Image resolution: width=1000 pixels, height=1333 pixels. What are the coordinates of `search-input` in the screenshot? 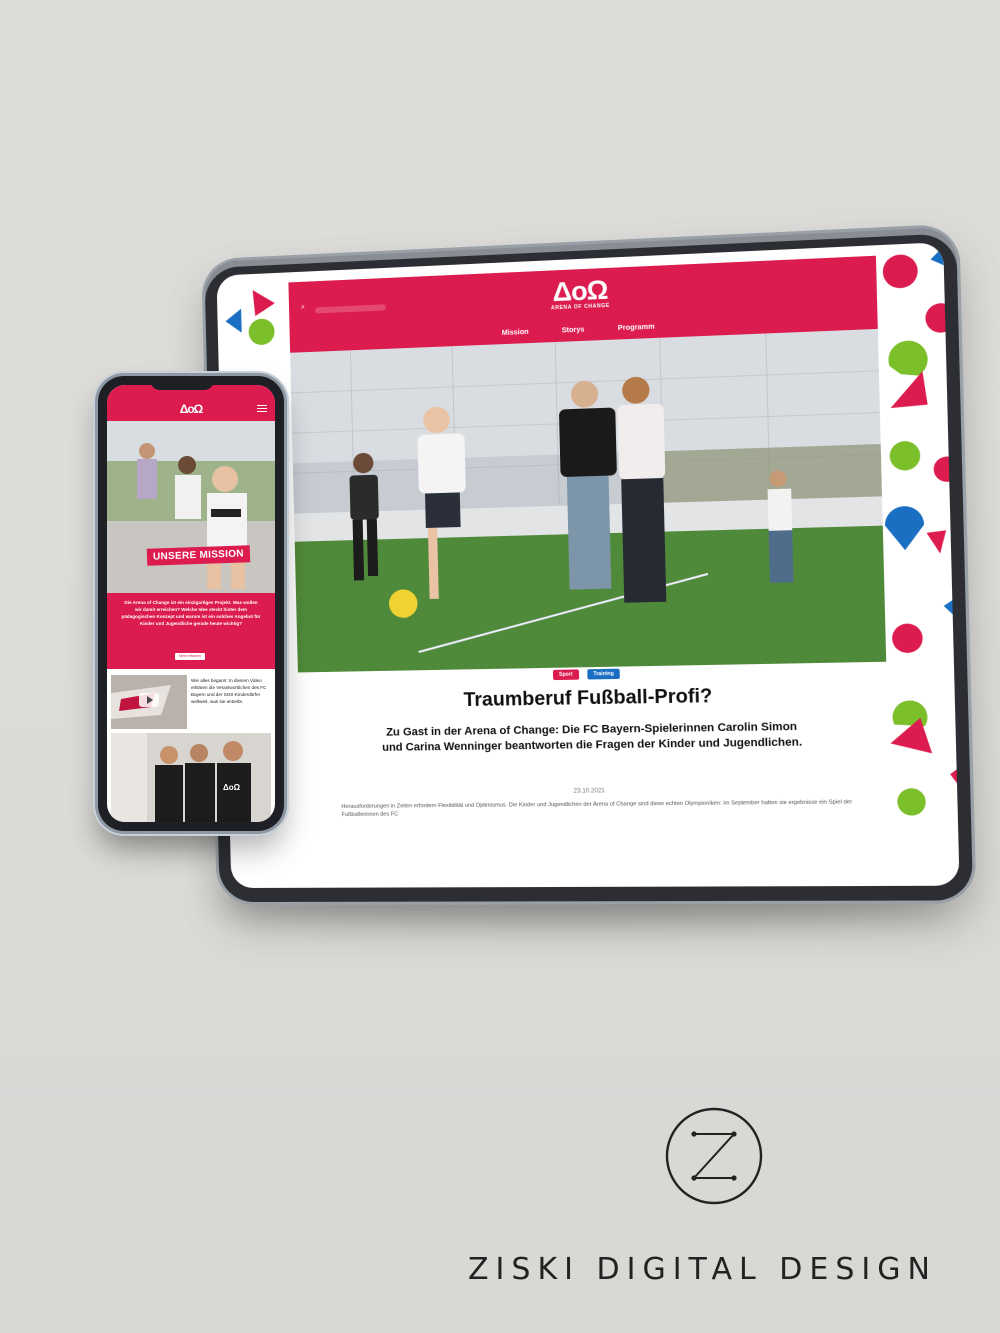 It's located at (350, 309).